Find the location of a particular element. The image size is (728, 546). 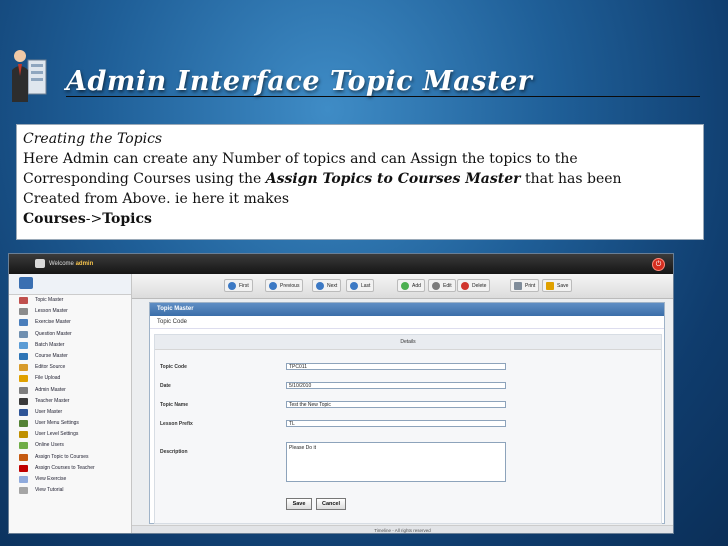

sidebar-header is located at coordinates (70, 284).